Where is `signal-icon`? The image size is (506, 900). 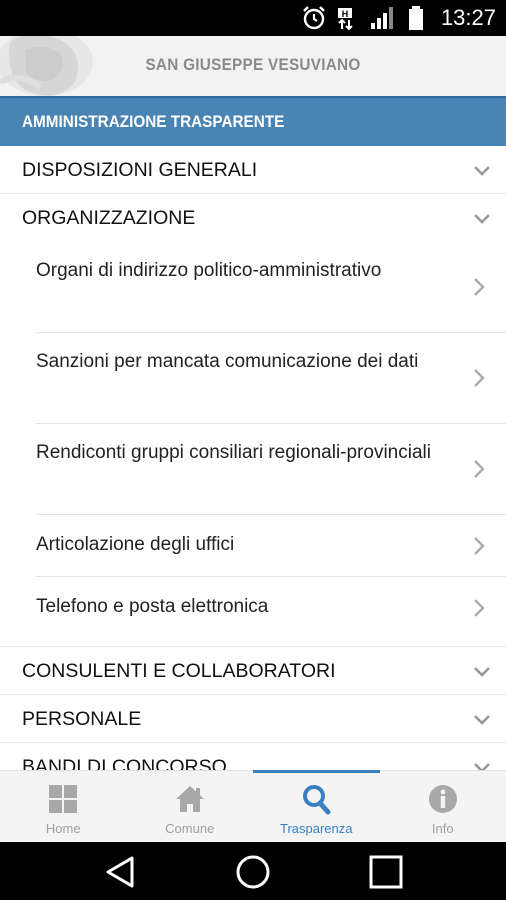 signal-icon is located at coordinates (381, 18).